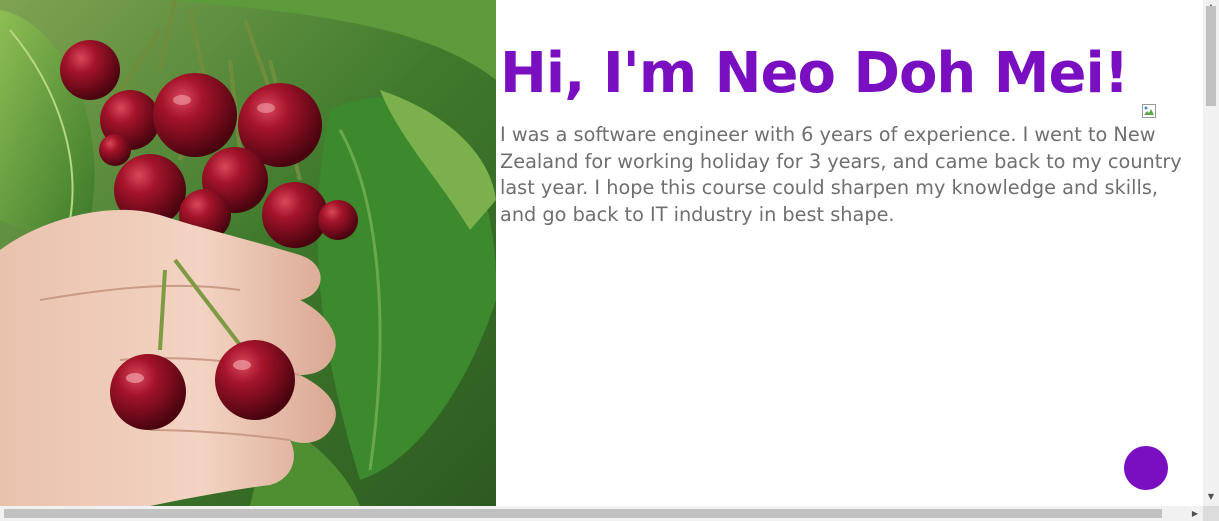 This screenshot has width=1219, height=521. I want to click on profile-heading-text: Hi, I'm Neo Doh Mei!, so click(814, 73).